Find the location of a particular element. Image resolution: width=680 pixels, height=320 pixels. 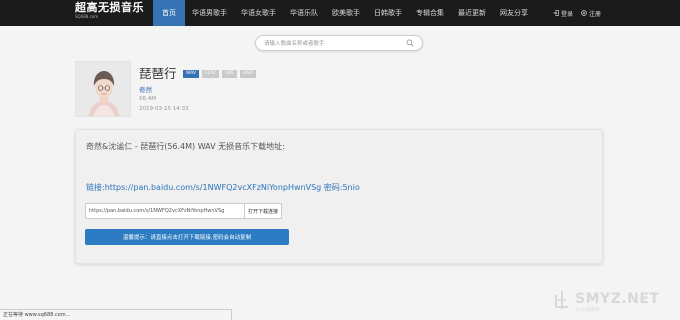

download-url-field is located at coordinates (165, 211).